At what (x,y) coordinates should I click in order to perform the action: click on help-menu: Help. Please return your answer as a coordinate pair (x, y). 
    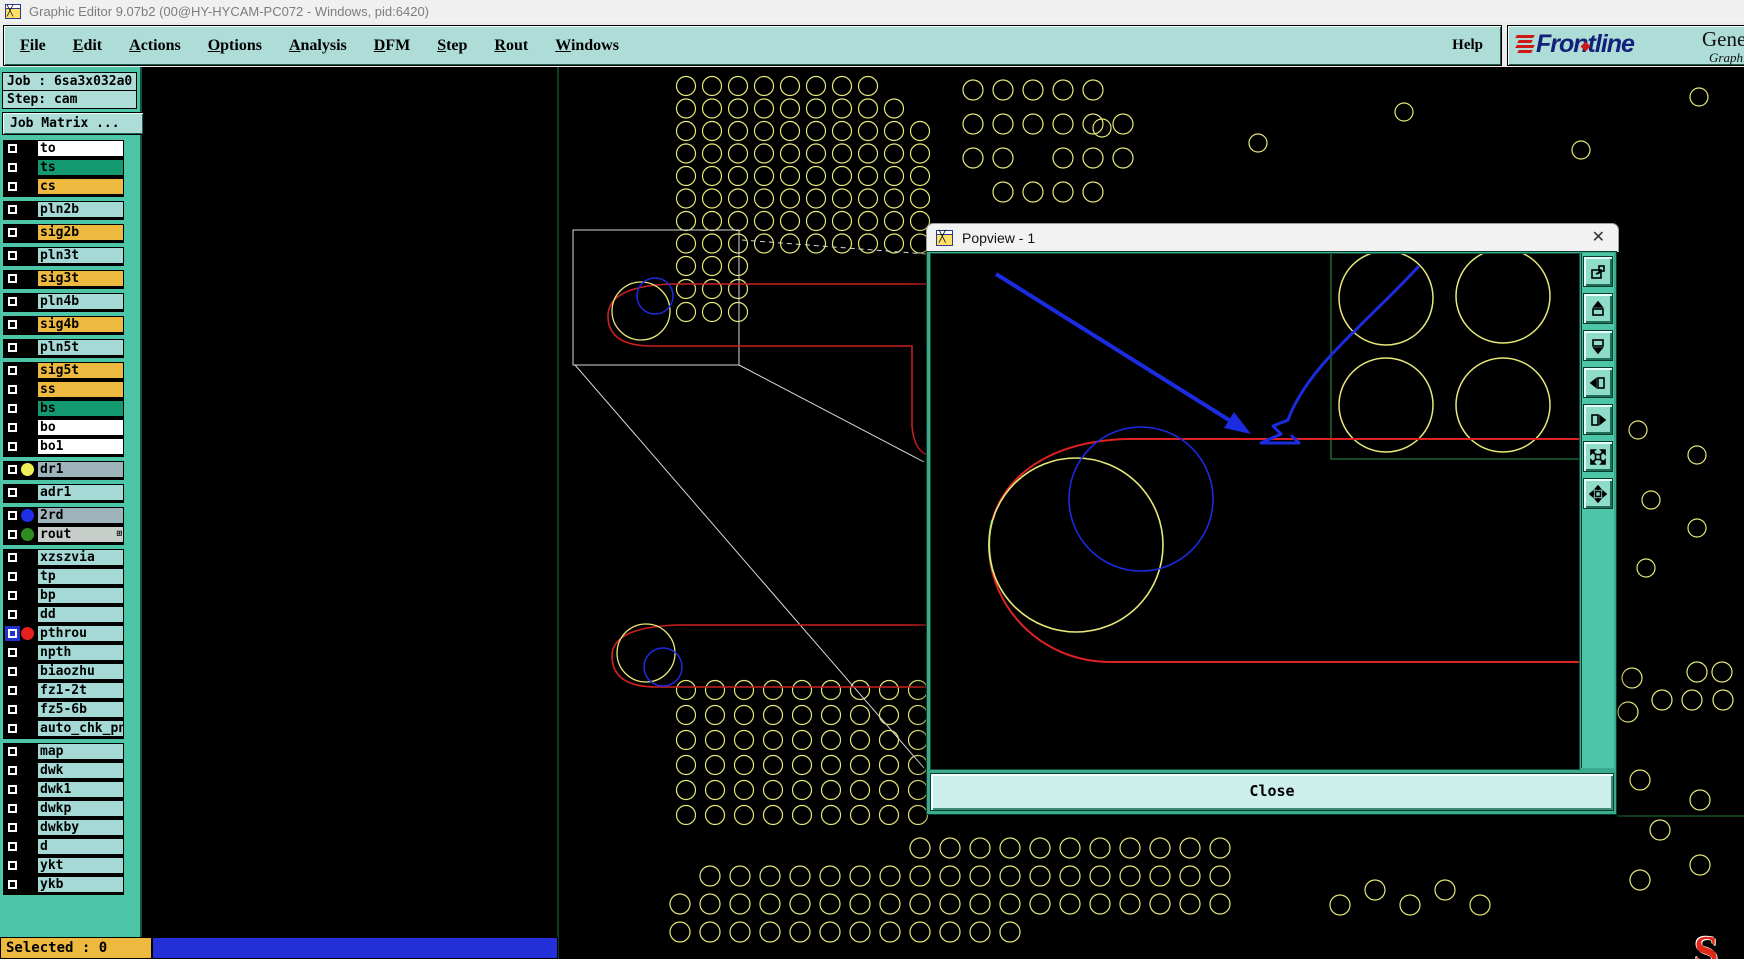
    Looking at the image, I should click on (1467, 45).